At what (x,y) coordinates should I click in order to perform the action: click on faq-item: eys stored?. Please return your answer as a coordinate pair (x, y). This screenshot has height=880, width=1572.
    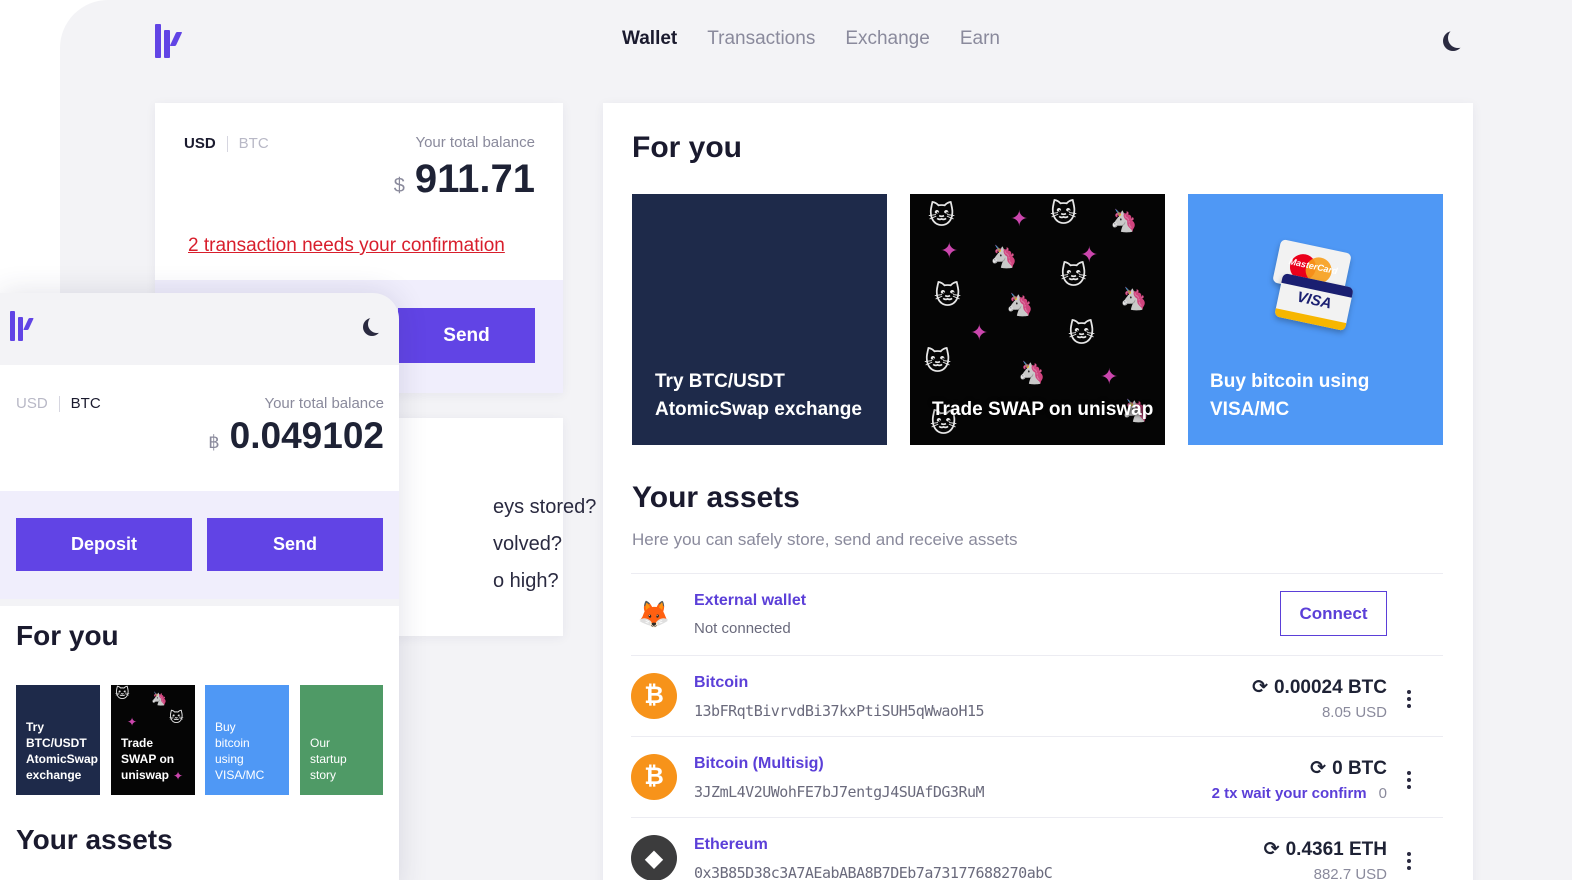
    Looking at the image, I should click on (544, 507).